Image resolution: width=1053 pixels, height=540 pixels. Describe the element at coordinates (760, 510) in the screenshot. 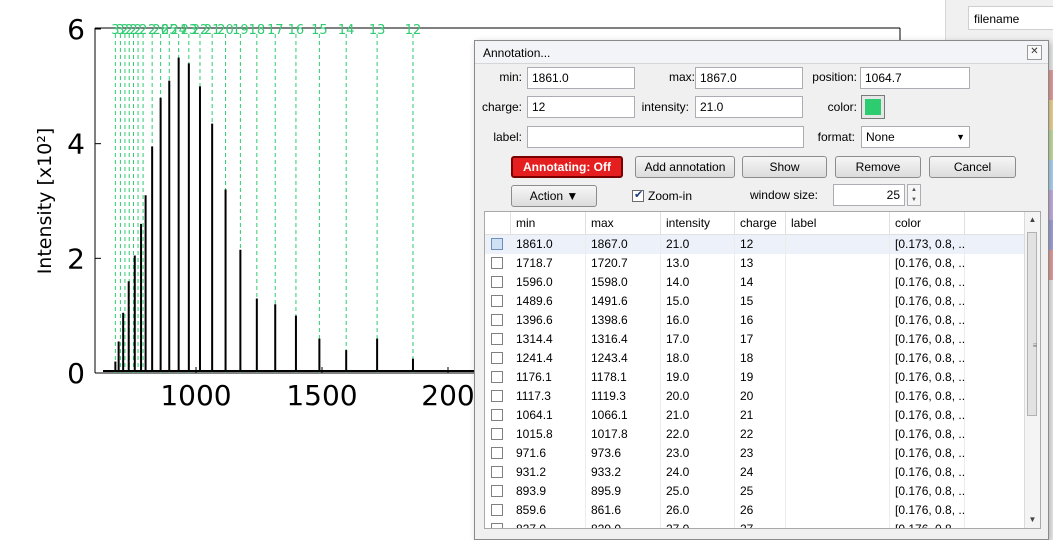

I see `cell-charge: 26` at that location.